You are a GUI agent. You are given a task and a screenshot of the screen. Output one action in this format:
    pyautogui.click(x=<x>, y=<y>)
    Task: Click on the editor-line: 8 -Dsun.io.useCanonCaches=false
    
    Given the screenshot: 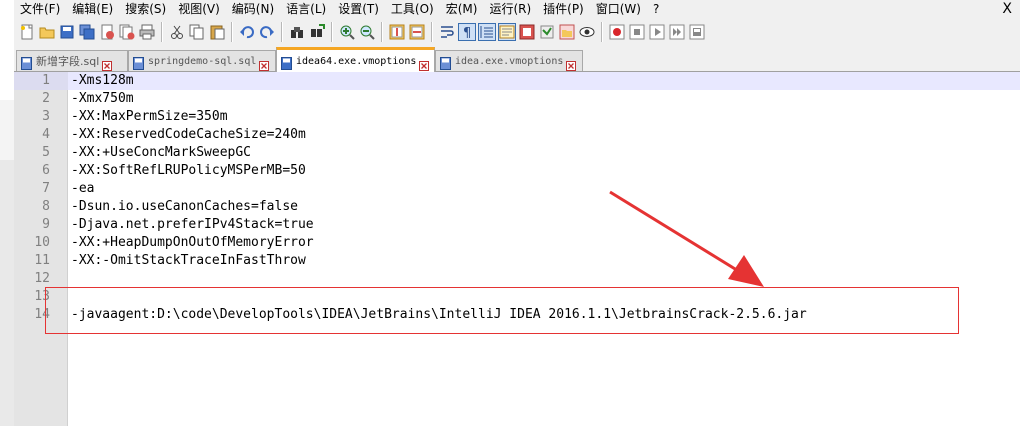 What is the action you would take?
    pyautogui.click(x=517, y=207)
    